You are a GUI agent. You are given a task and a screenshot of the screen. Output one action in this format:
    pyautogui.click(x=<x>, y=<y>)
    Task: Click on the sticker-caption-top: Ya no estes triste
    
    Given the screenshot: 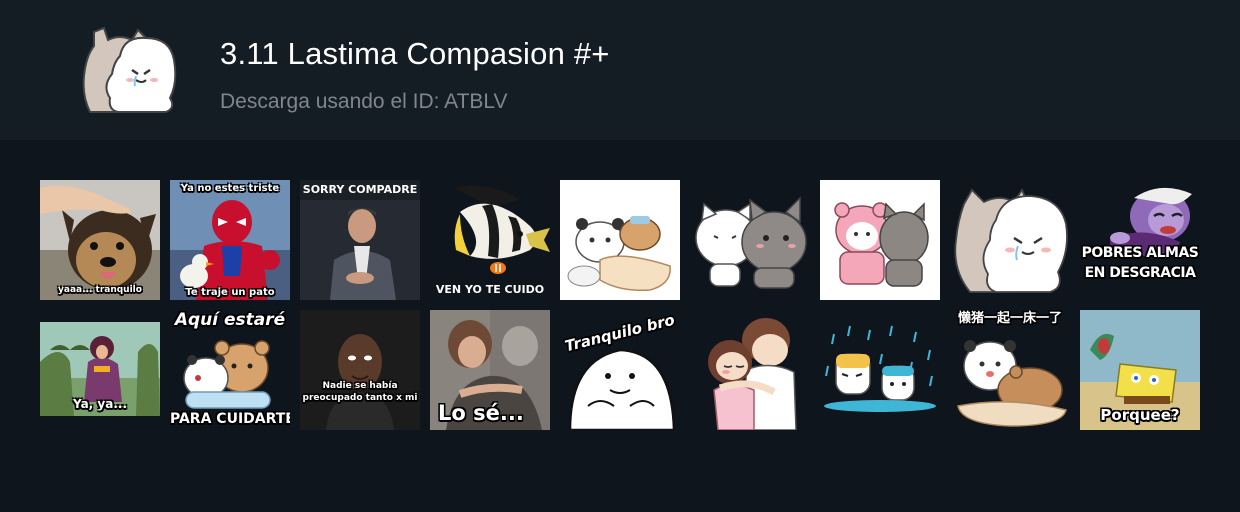 What is the action you would take?
    pyautogui.click(x=230, y=188)
    